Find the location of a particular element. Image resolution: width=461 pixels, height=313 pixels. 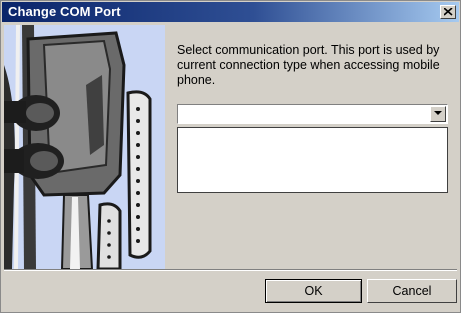

com-port-list is located at coordinates (312, 160).